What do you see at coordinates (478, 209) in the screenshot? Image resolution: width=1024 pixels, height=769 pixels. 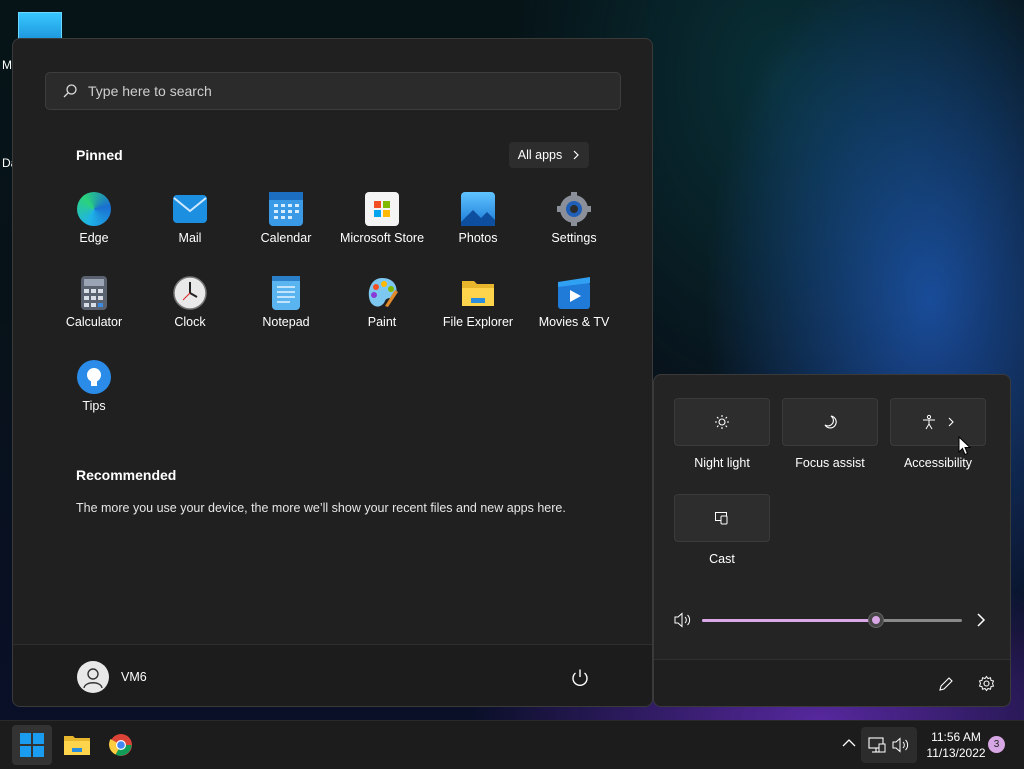 I see `photos-icon` at bounding box center [478, 209].